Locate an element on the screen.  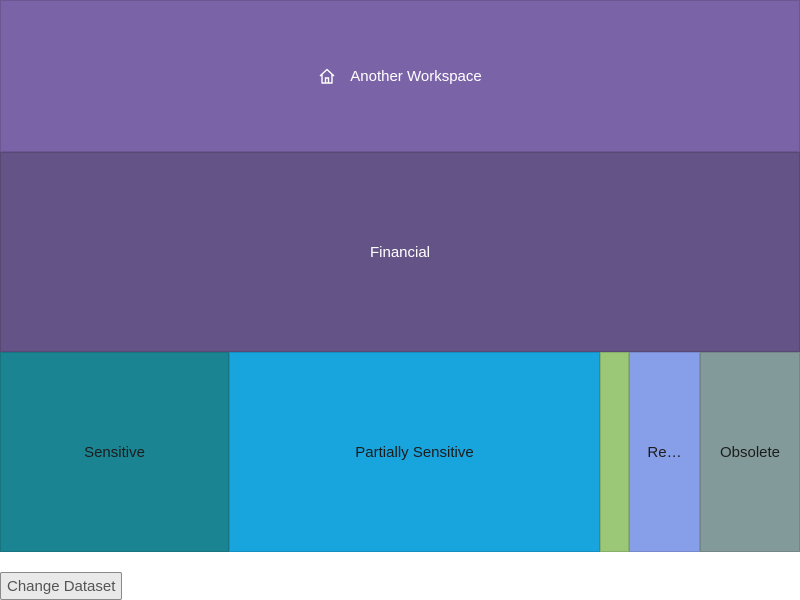
treemap-tile-sensitive: Sensitive is located at coordinates (114, 452).